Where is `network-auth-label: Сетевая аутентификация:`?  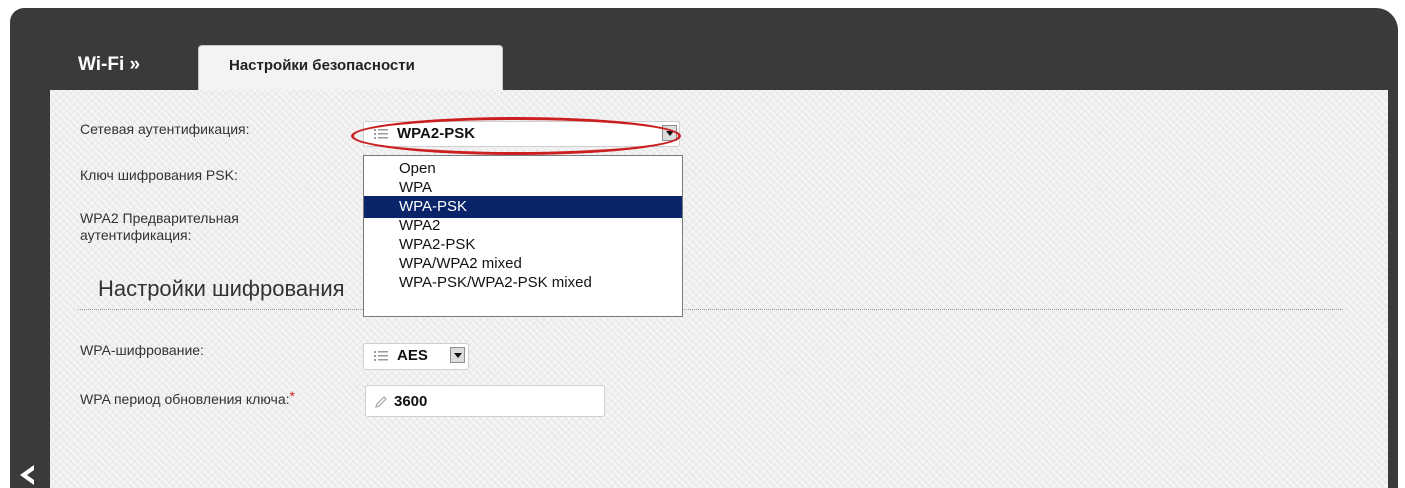
network-auth-label: Сетевая аутентификация: is located at coordinates (165, 129).